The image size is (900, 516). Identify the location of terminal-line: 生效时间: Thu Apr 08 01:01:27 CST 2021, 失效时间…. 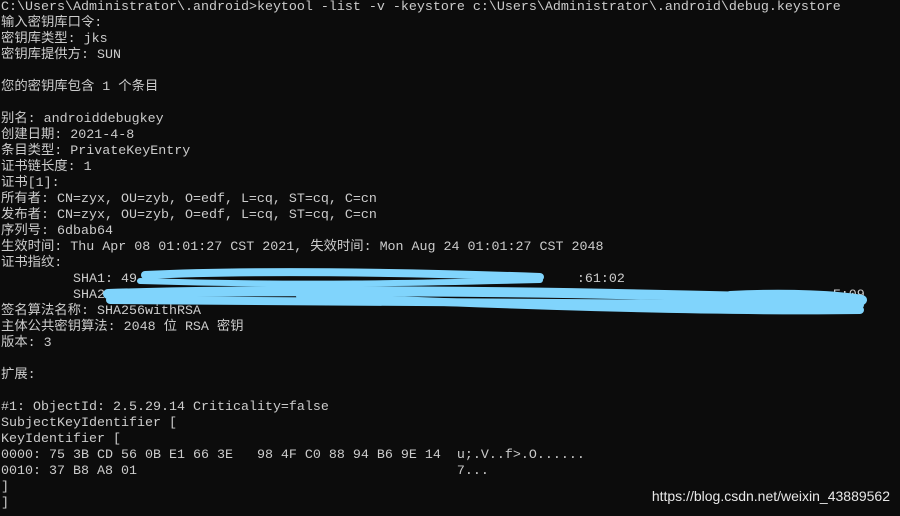
(302, 247).